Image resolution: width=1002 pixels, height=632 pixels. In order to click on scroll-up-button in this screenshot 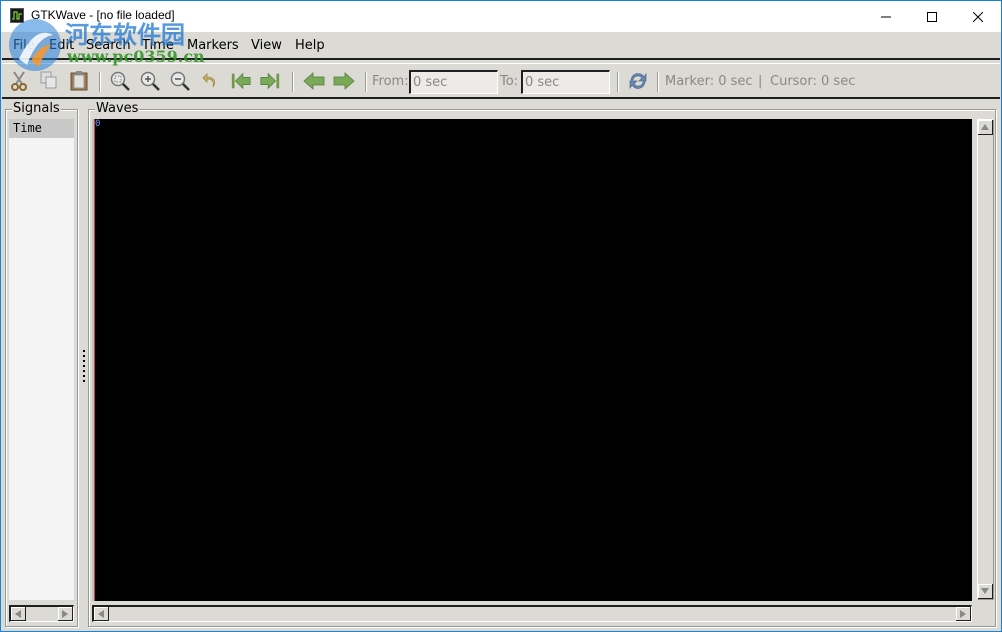, I will do `click(985, 127)`.